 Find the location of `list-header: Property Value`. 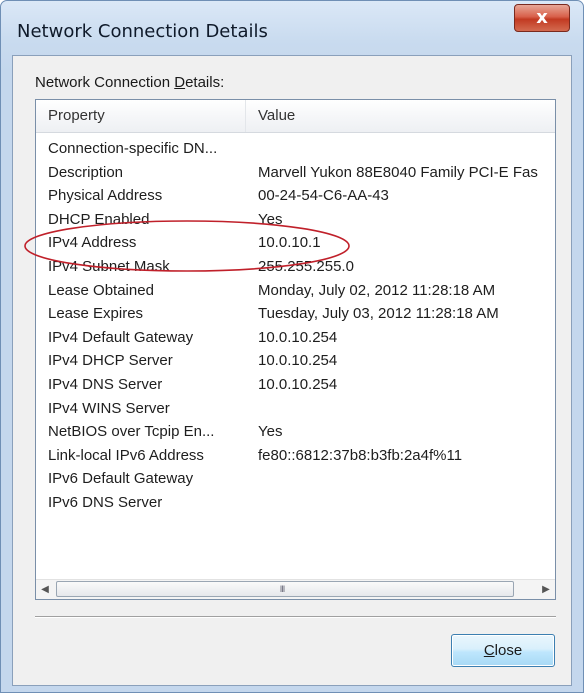

list-header: Property Value is located at coordinates (295, 116).